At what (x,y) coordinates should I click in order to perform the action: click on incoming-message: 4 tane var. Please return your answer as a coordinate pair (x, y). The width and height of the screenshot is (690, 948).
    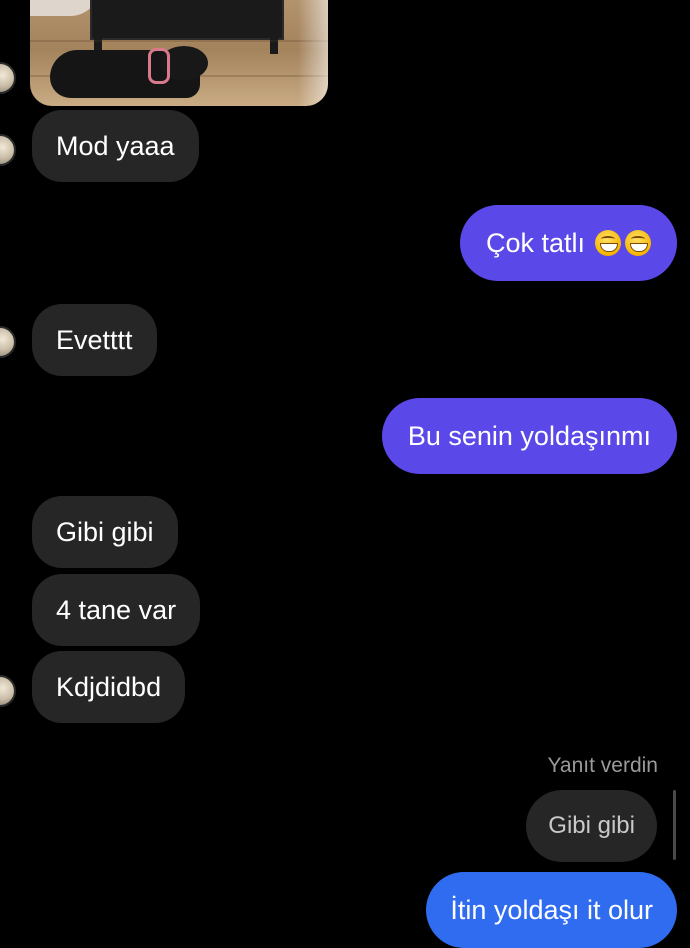
    Looking at the image, I should click on (116, 610).